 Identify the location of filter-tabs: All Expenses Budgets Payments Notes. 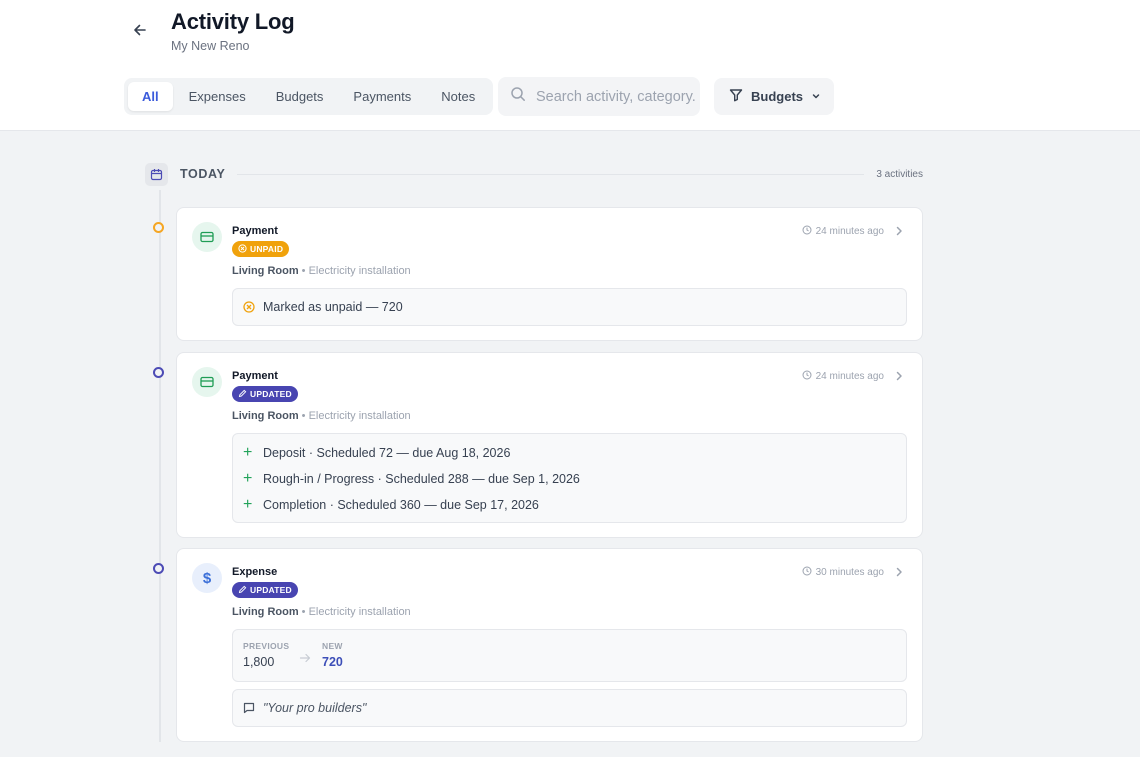
(309, 96).